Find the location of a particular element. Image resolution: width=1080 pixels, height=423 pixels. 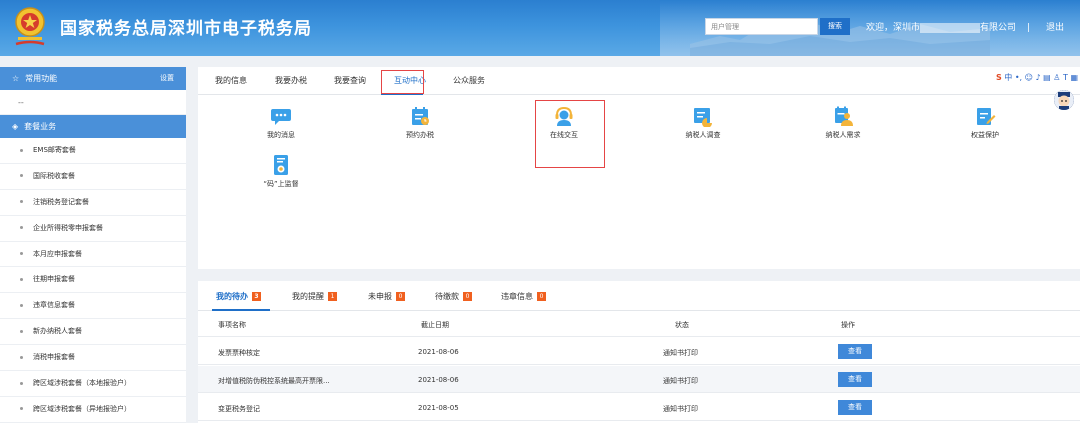

input-method-toolbar: S 中 •, ☺ ♪ ▤ ♙ T ▦ is located at coordinates (1037, 78).